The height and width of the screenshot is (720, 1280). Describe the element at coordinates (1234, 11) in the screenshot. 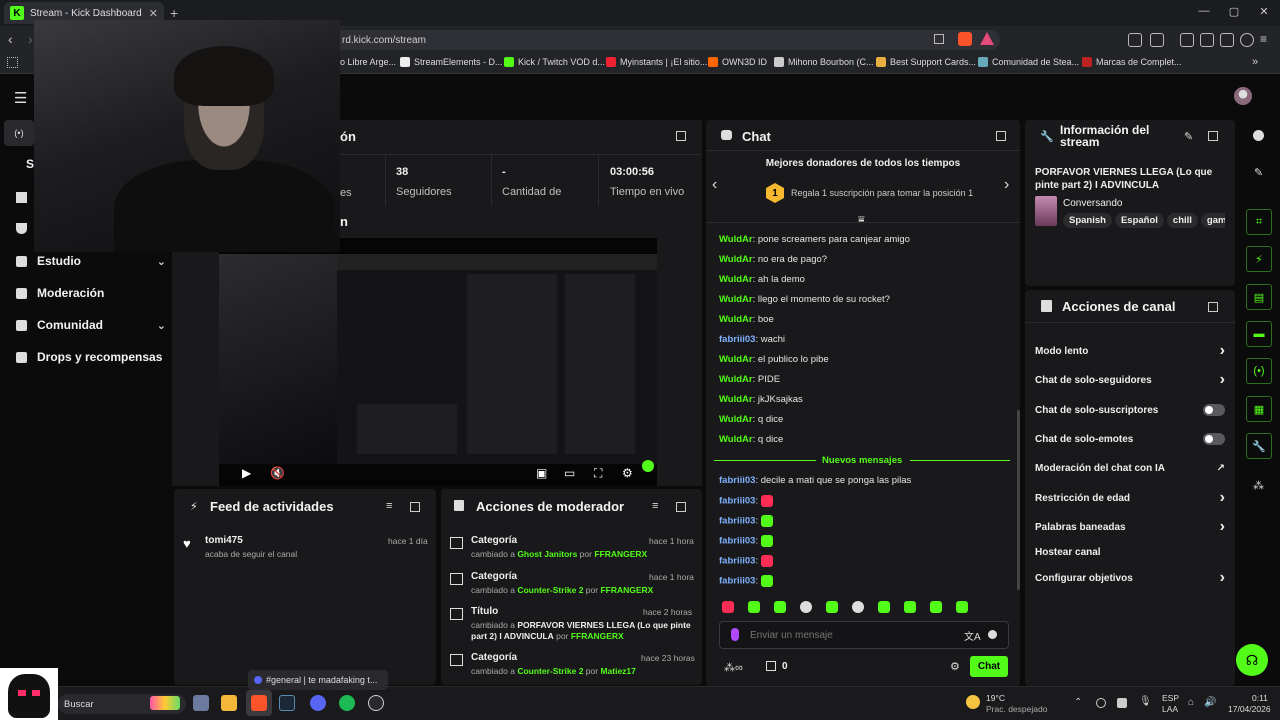

I see `maximize-icon: ▢` at that location.